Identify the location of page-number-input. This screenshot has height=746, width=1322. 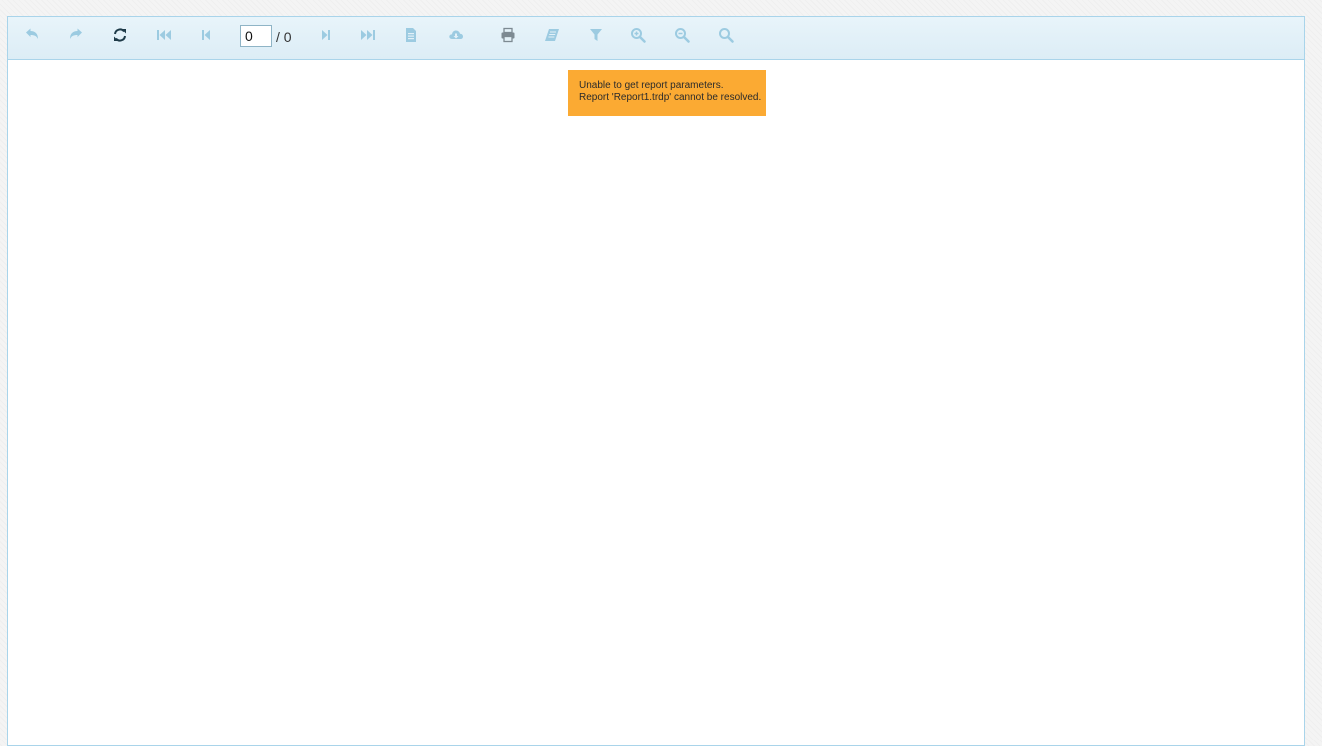
(256, 36).